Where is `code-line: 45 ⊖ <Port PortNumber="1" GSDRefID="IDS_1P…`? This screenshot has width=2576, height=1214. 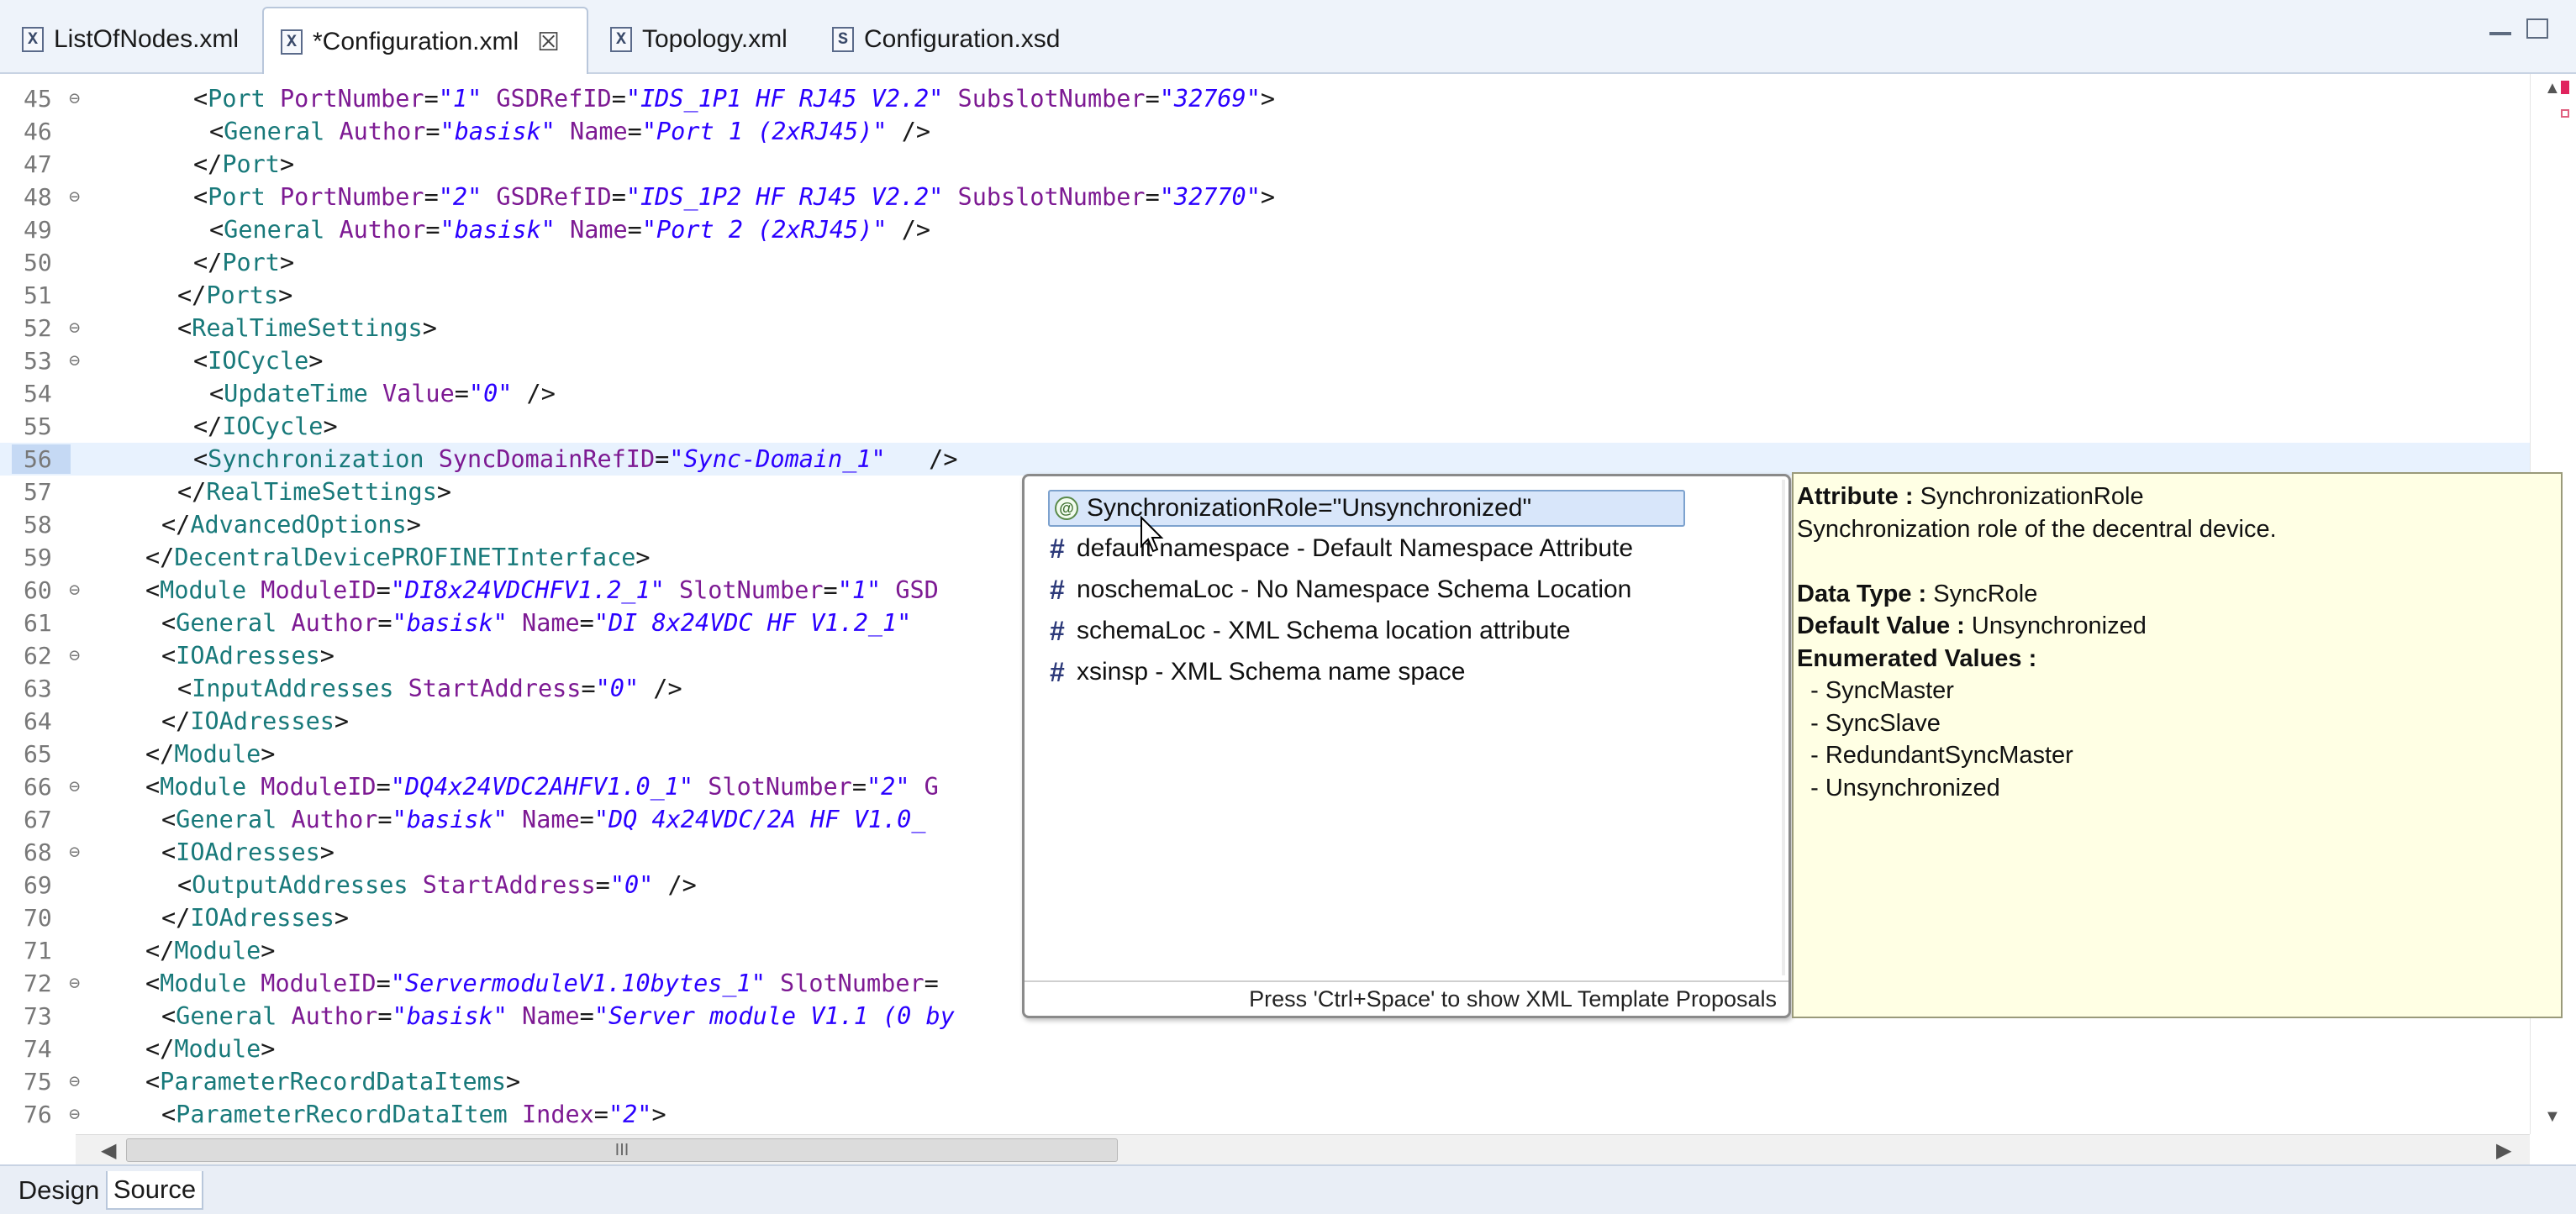 code-line: 45 ⊖ <Port PortNumber="1" GSDRefID="IDS_1P… is located at coordinates (1265, 98).